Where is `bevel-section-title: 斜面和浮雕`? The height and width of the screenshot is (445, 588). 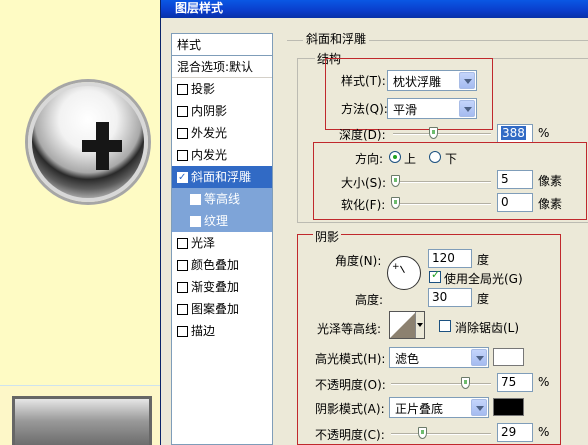 bevel-section-title: 斜面和浮雕 is located at coordinates (336, 38).